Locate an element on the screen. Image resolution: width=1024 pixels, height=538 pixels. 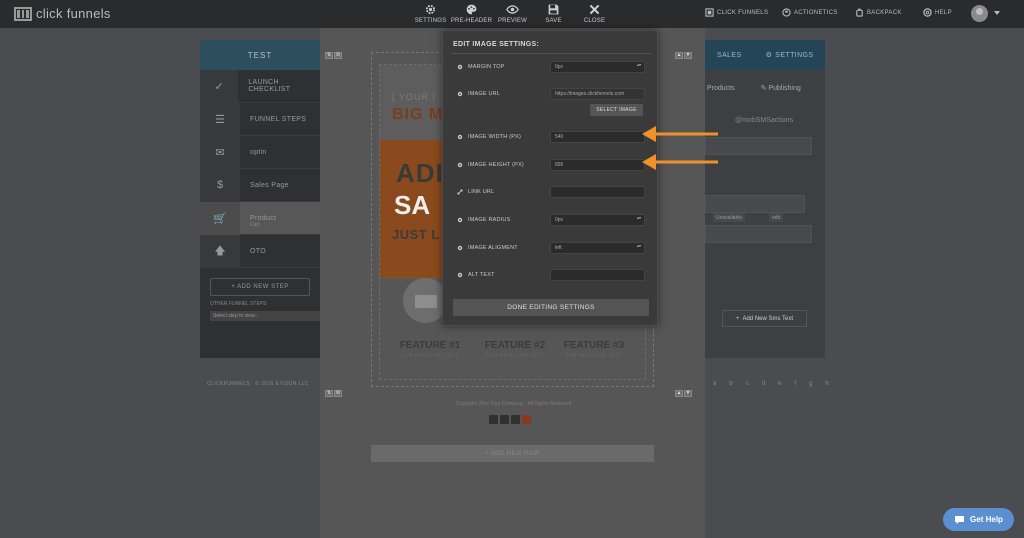
image-url-field: https://images.clickfunnels.com is located at coordinates (597, 94).